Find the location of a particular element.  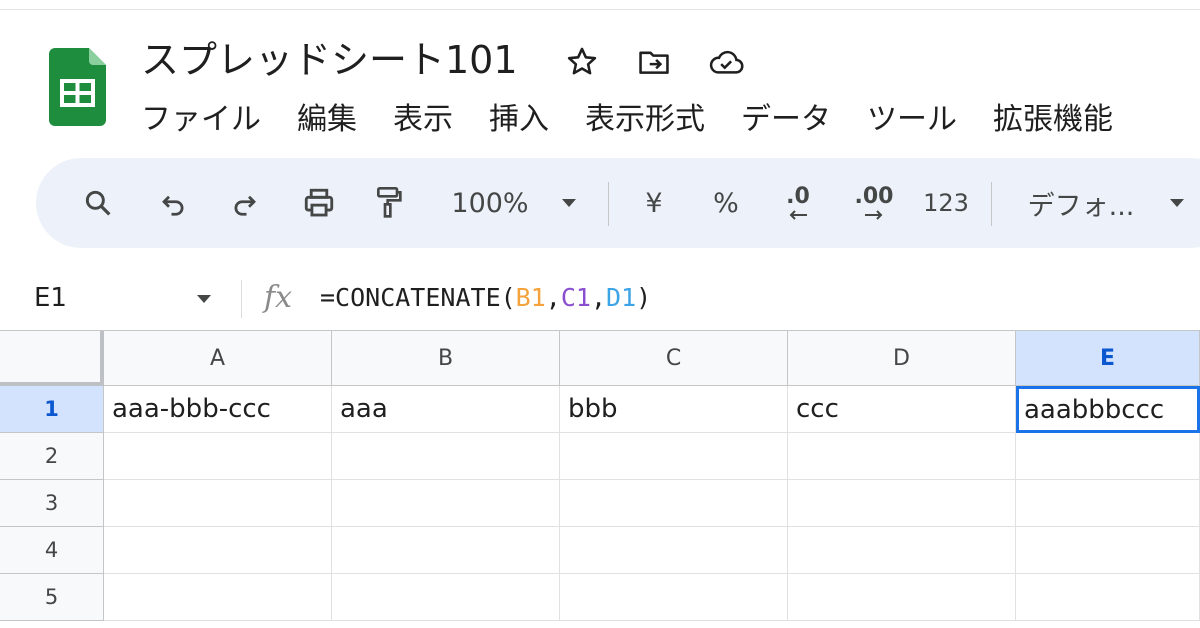

formula-ref-c1: C1 is located at coordinates (575, 297).